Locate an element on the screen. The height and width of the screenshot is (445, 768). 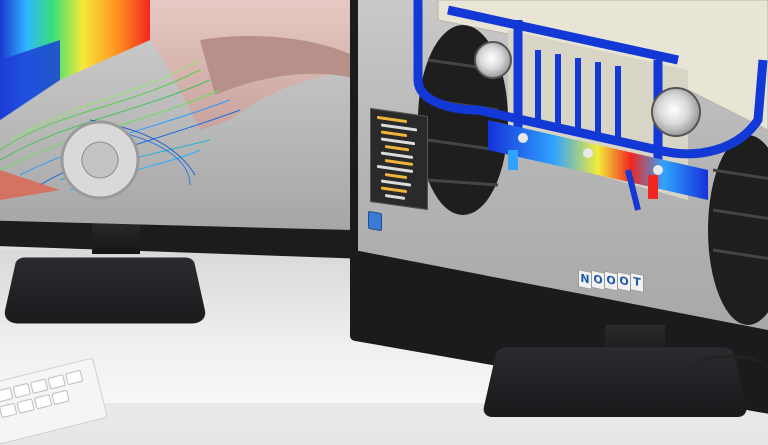
side-toolbar-button is located at coordinates (375, 221).